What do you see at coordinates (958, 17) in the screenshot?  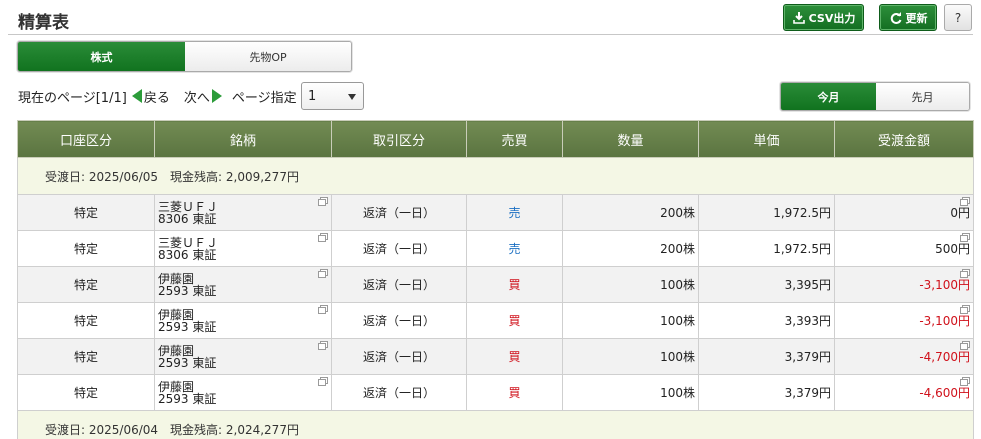 I see `help-button: ?` at bounding box center [958, 17].